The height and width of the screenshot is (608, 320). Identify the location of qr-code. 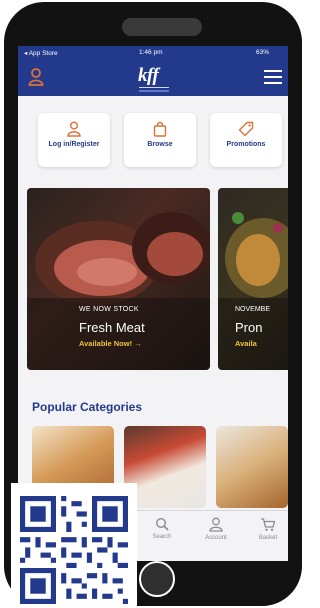
(74, 545).